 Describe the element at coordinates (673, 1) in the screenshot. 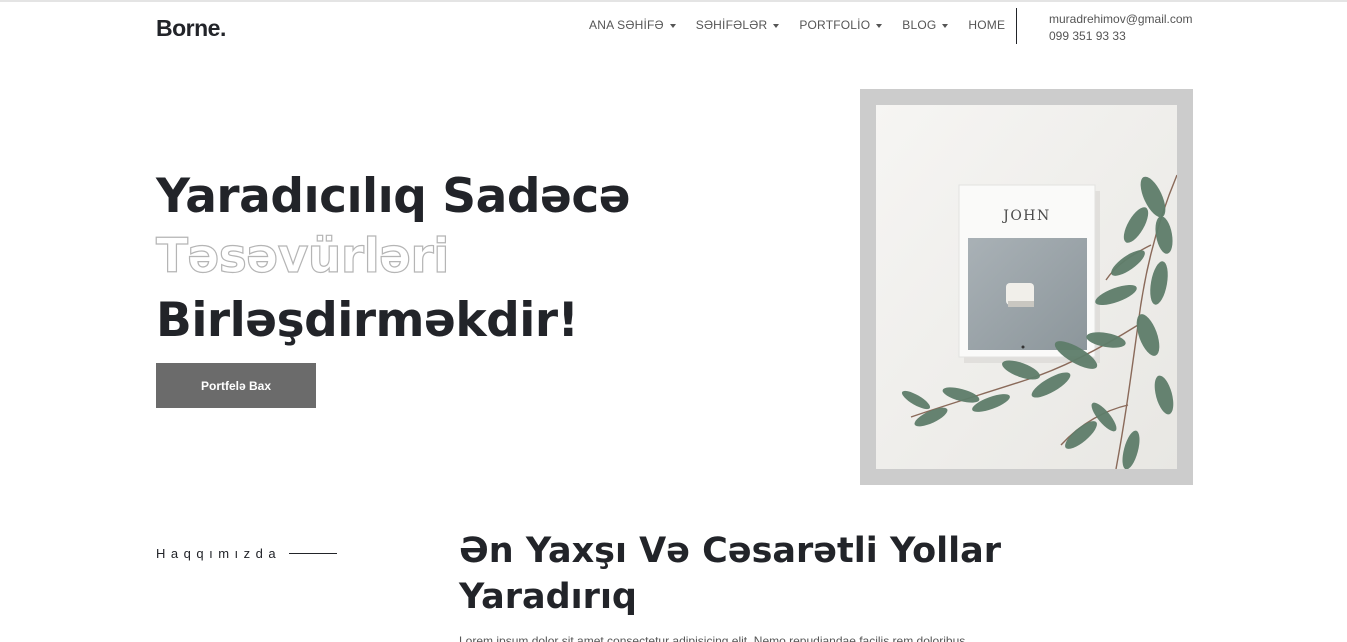

I see `top-border` at that location.